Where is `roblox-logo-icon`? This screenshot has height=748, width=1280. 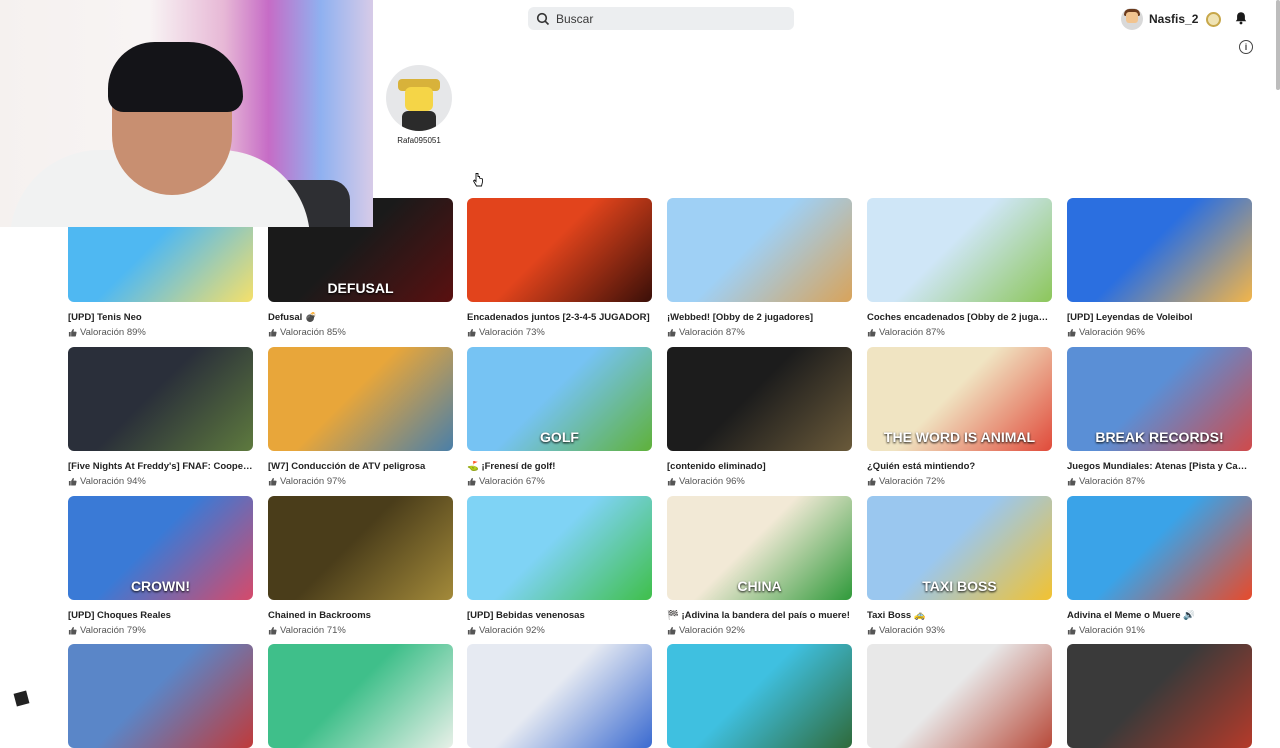 roblox-logo-icon is located at coordinates (21, 698).